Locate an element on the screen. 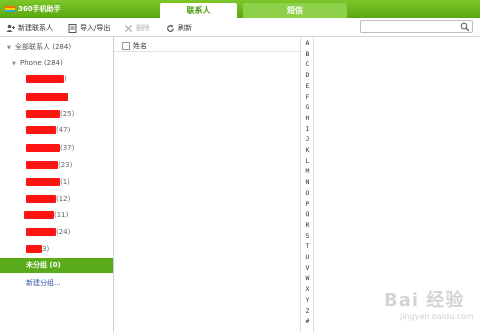 The width and height of the screenshot is (480, 332). alphabet-letter: L is located at coordinates (307, 161).